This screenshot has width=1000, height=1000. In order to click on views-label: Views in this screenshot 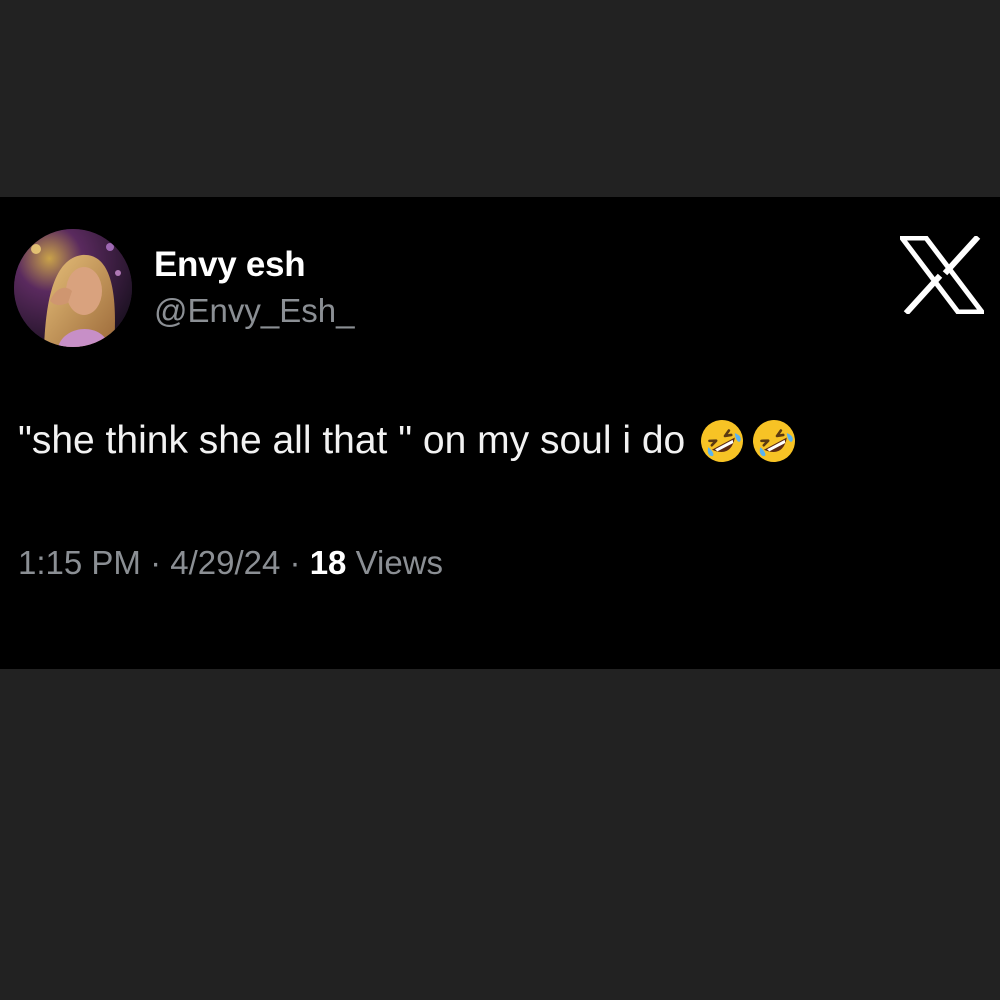, I will do `click(399, 562)`.